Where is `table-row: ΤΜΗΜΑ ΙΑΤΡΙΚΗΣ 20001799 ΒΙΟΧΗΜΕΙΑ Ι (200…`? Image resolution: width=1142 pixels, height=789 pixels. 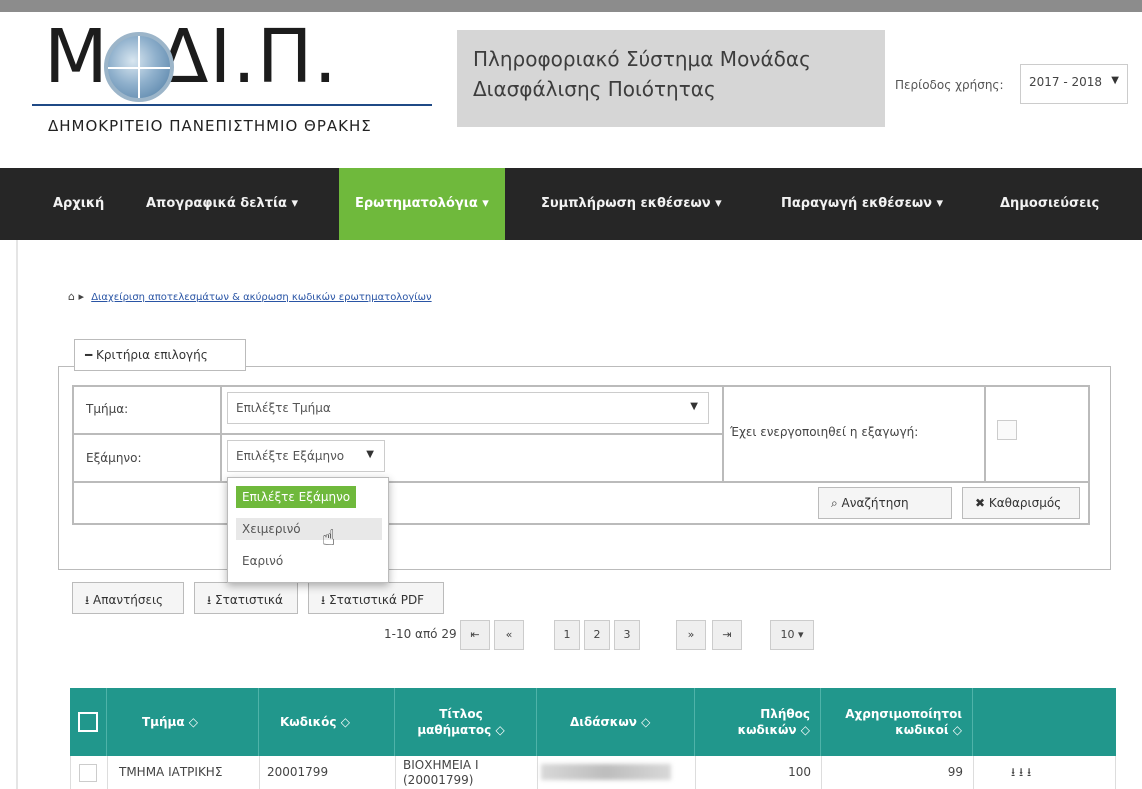
table-row: ΤΜΗΜΑ ΙΑΤΡΙΚΗΣ 20001799 ΒΙΟΧΗΜΕΙΑ Ι (200… is located at coordinates (593, 772).